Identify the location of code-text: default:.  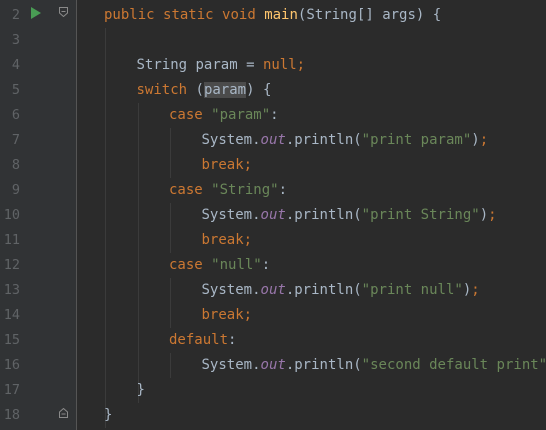
(202, 340).